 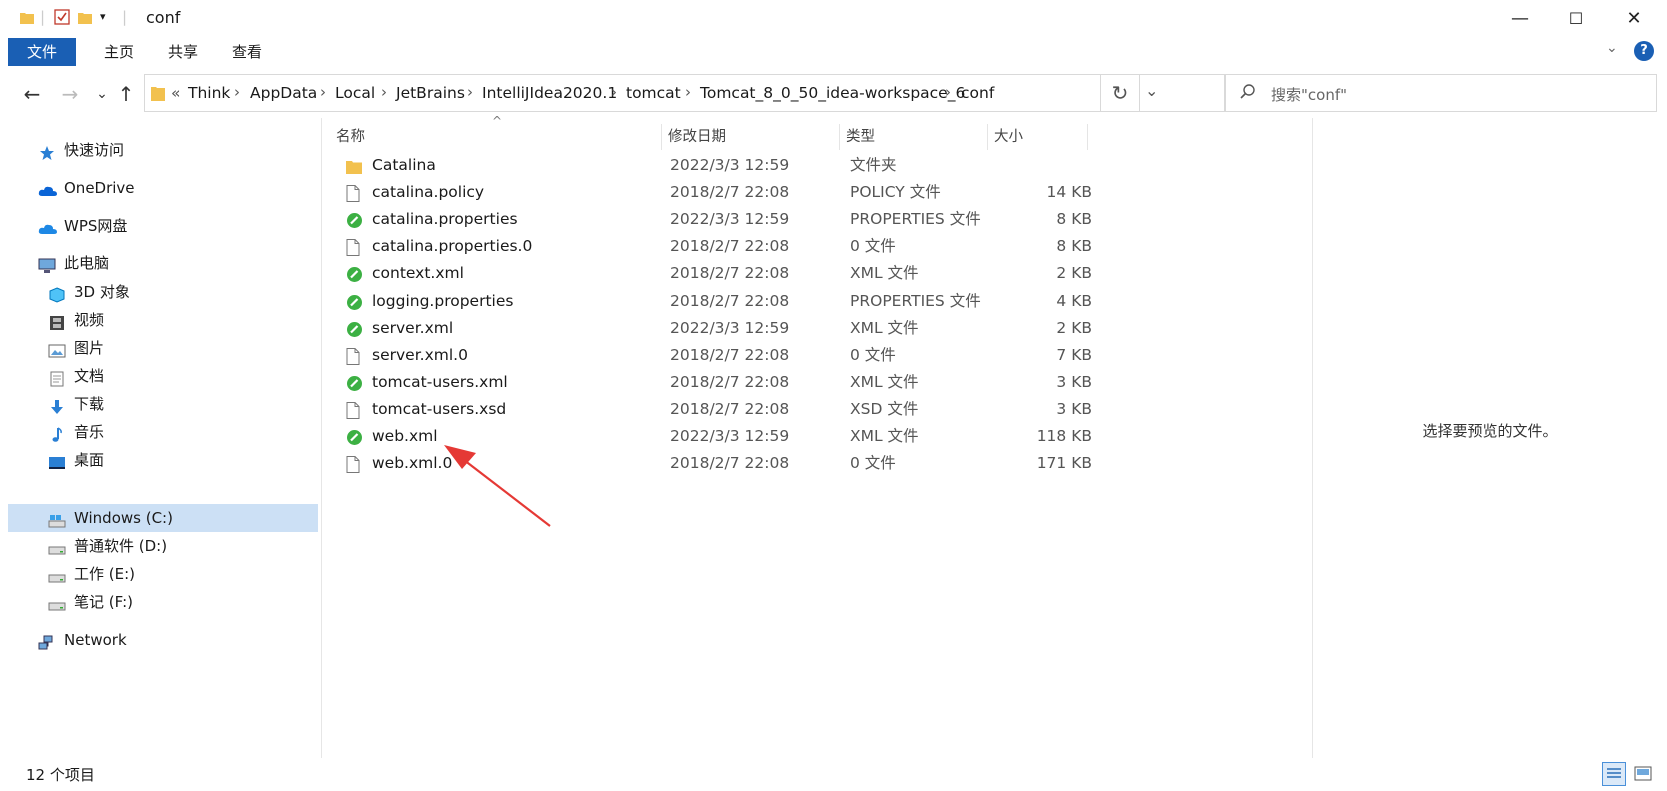 What do you see at coordinates (1151, 90) in the screenshot?
I see `address-dropdown-icon: ⌄` at bounding box center [1151, 90].